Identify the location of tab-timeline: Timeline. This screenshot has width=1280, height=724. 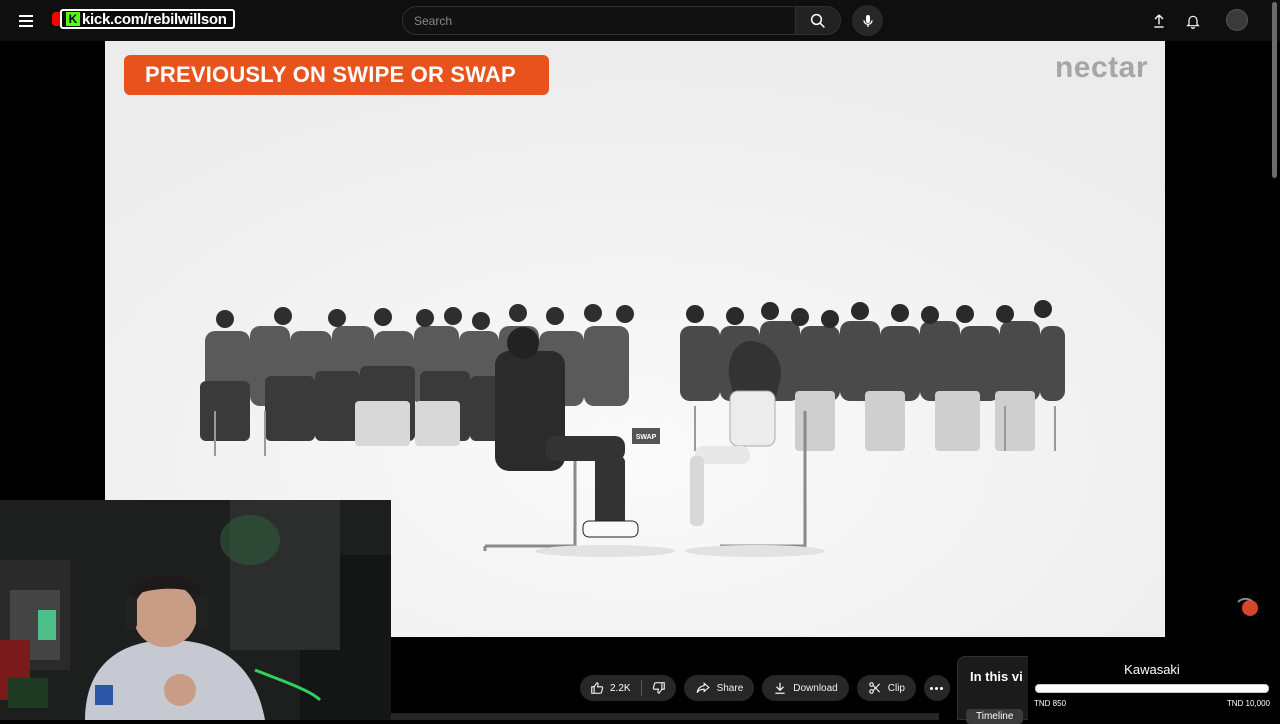
(995, 716).